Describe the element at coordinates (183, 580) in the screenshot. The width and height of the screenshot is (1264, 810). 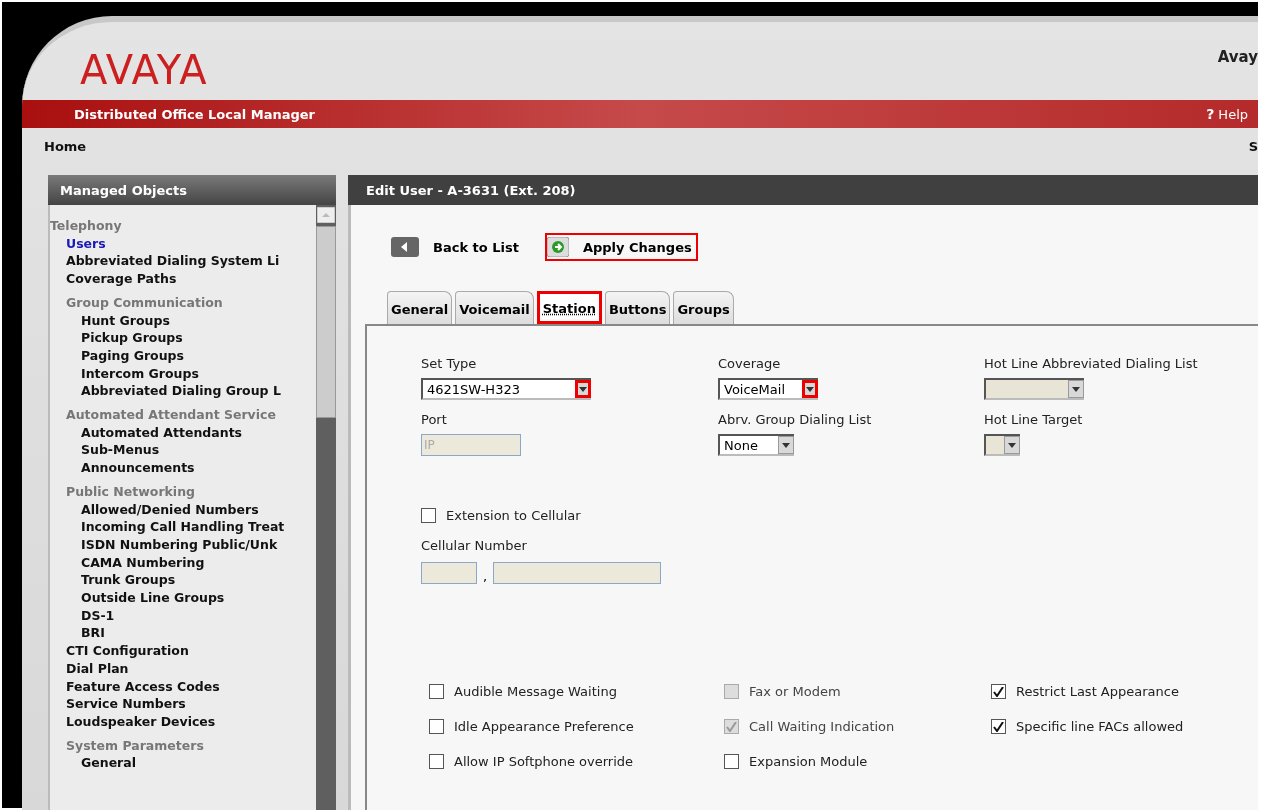
I see `sidebar-item: Trunk Groups` at that location.